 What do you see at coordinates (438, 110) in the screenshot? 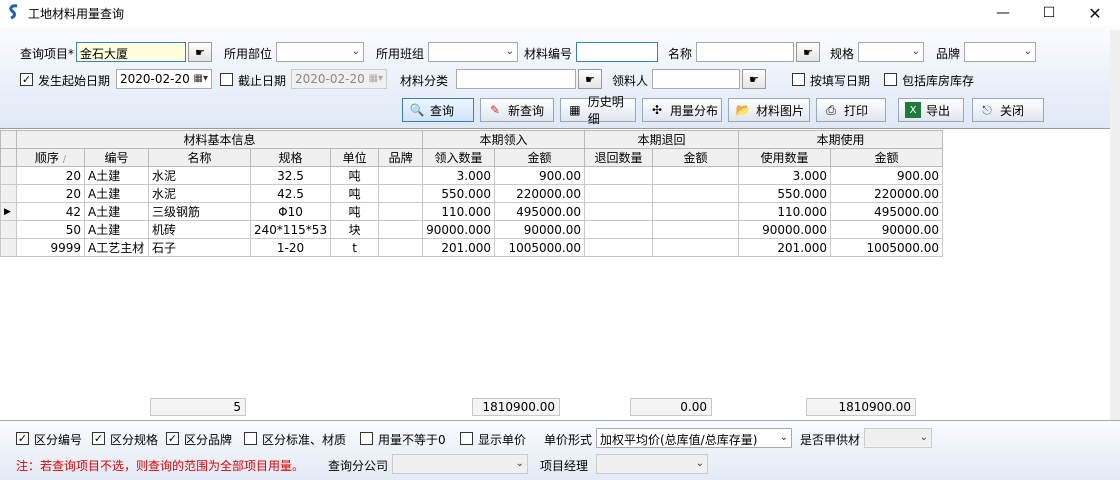
I see `query-button: 🔍 查询` at bounding box center [438, 110].